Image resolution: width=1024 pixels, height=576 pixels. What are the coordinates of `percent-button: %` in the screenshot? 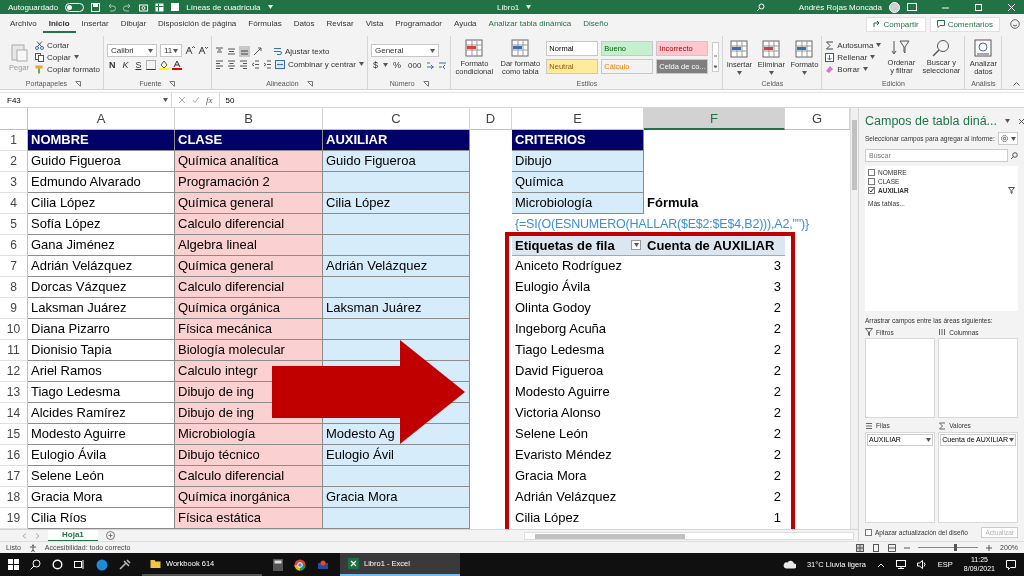 It's located at (396, 65).